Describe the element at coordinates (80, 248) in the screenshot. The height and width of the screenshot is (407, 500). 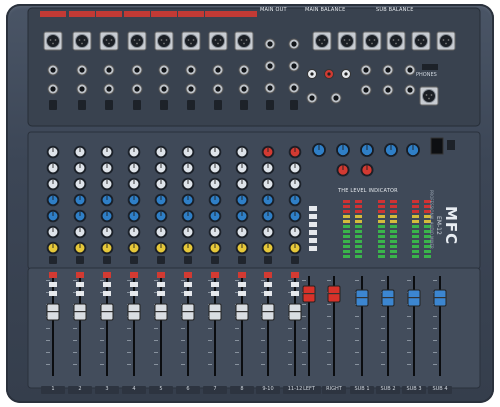
I see `knob-ch2-row7` at that location.